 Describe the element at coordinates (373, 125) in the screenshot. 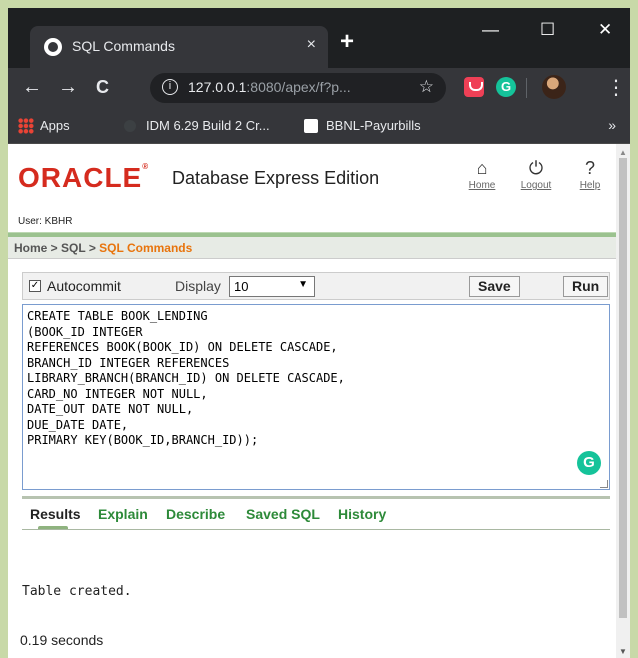

I see `bookmark-bbnl: BBNL-Payurbills` at that location.